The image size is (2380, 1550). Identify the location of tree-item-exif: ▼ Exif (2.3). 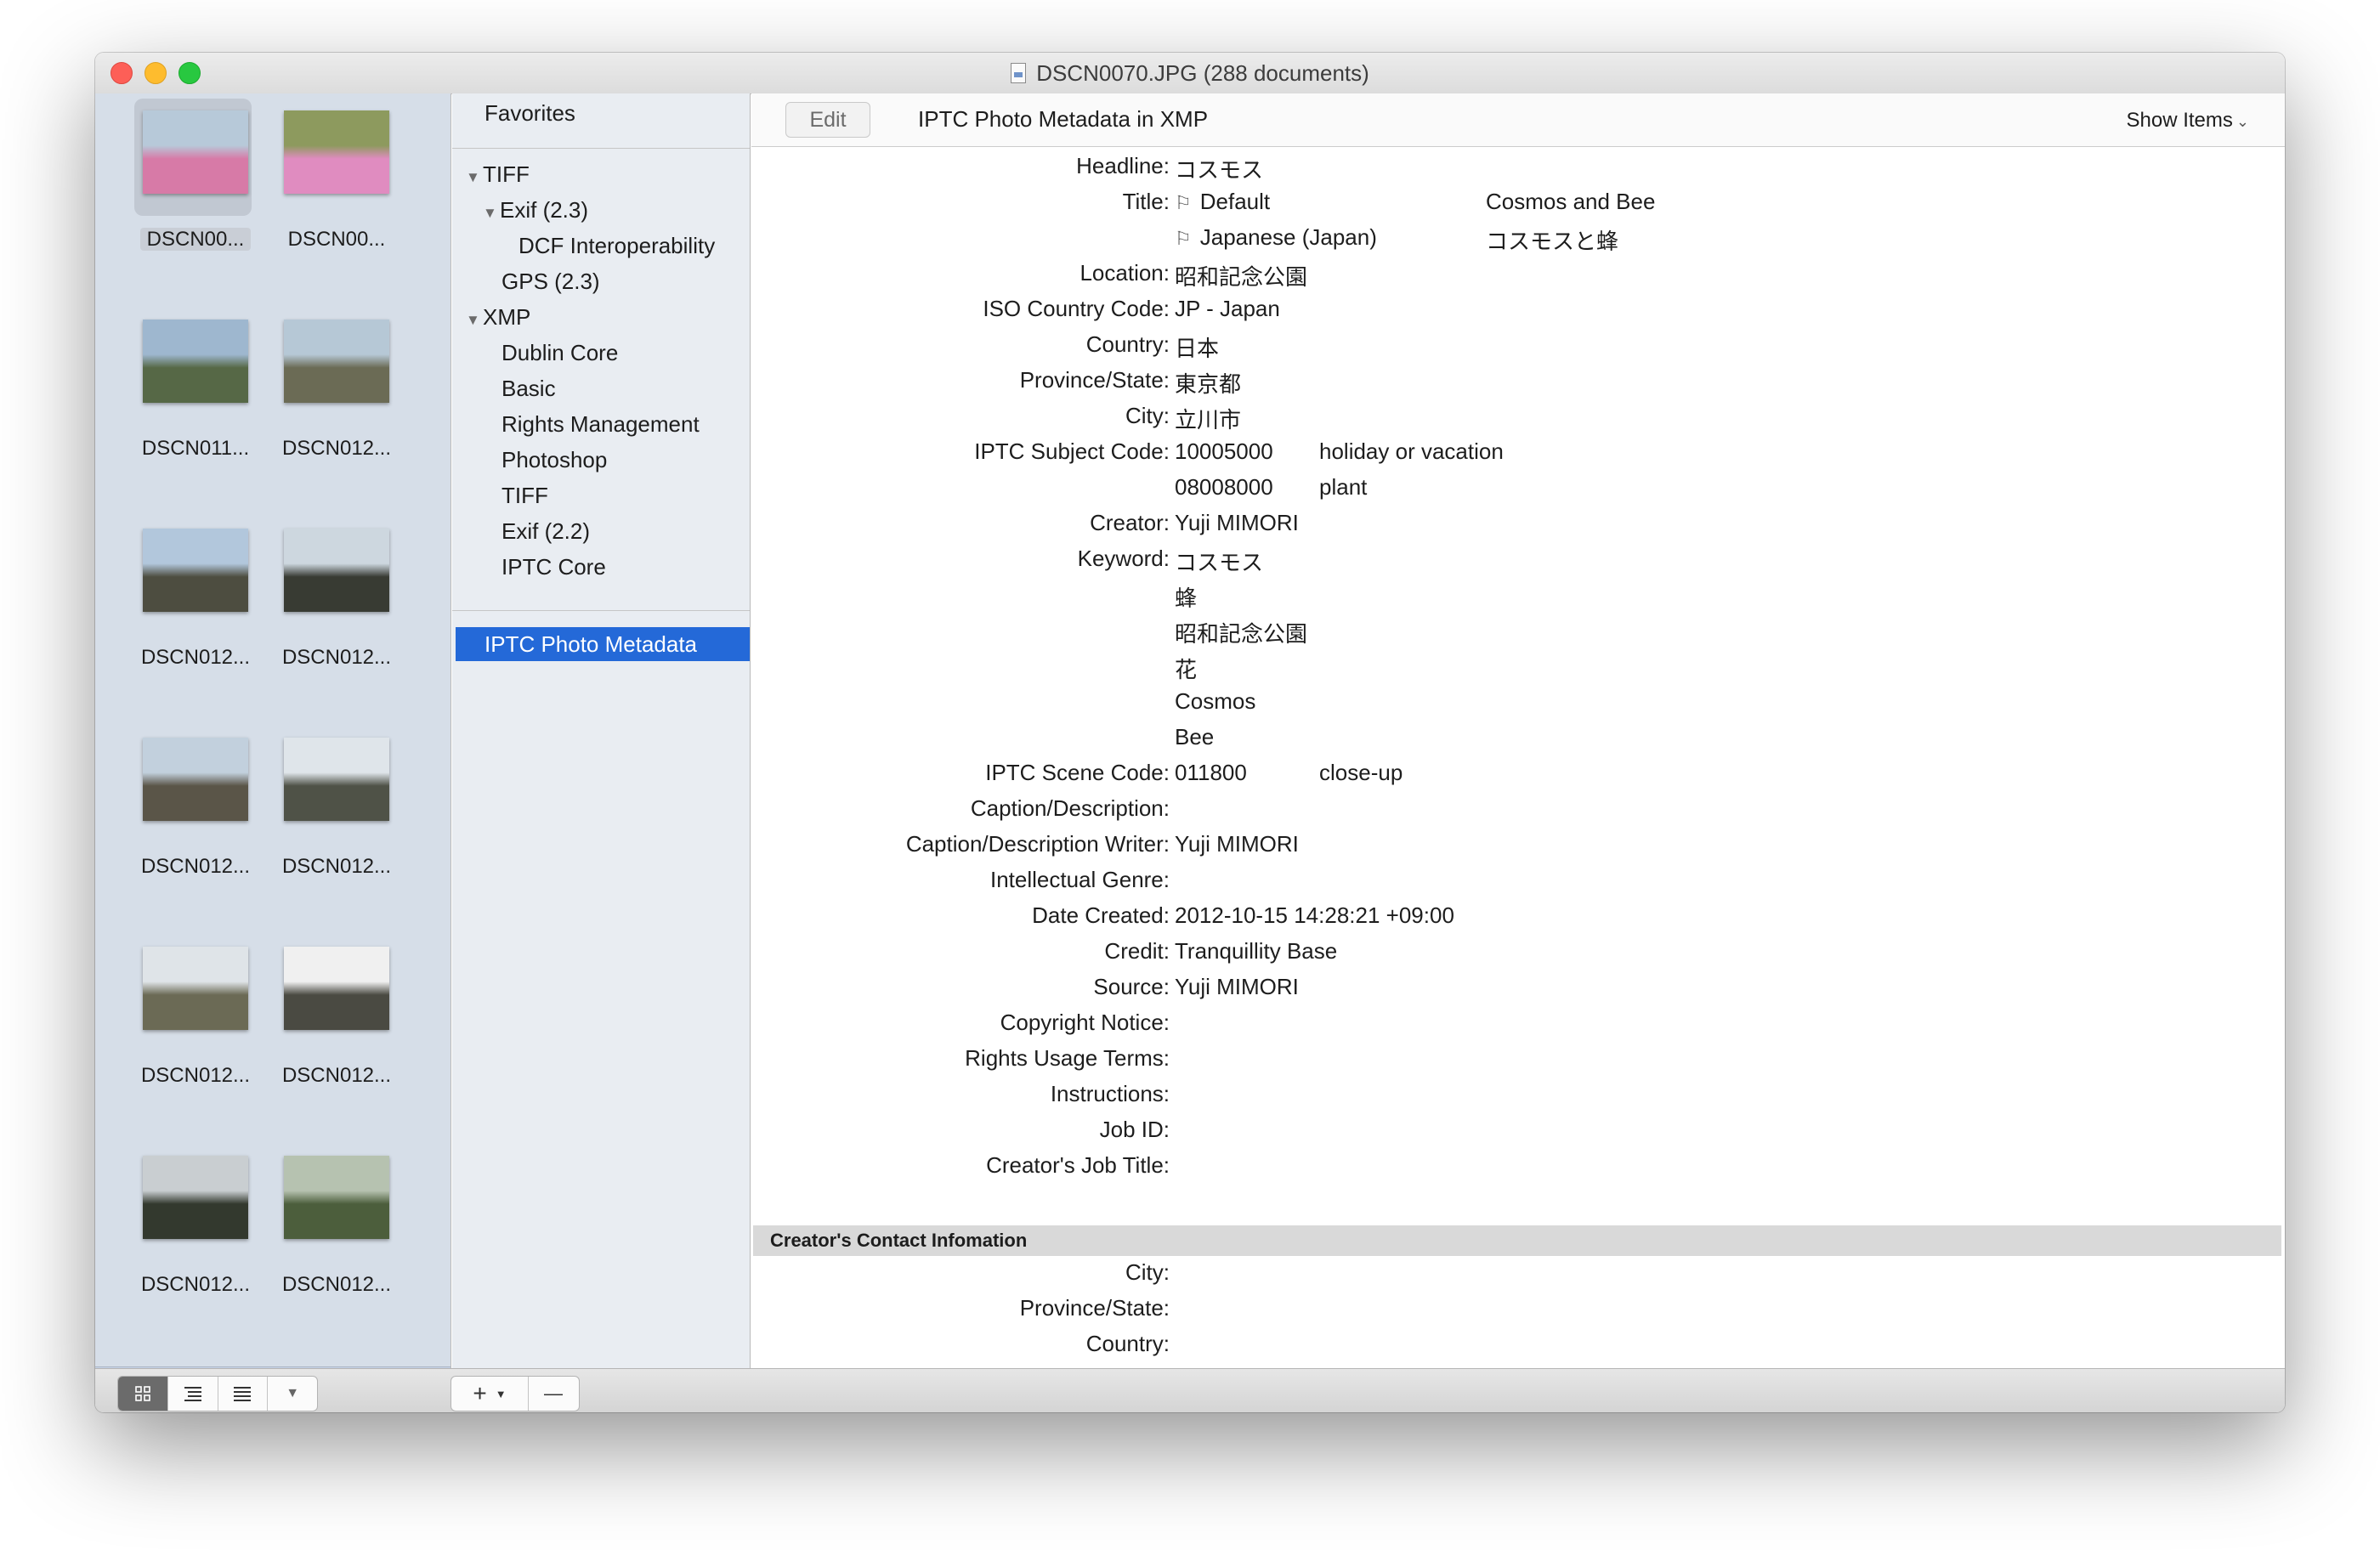
(535, 210).